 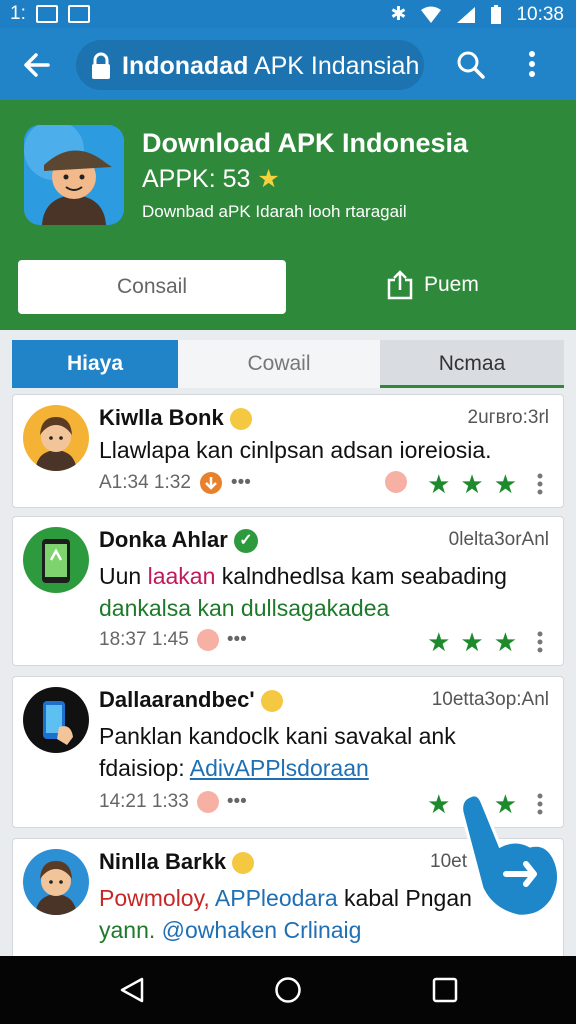 I want to click on message-meta: 18:37 1:45 •••, so click(x=173, y=640).